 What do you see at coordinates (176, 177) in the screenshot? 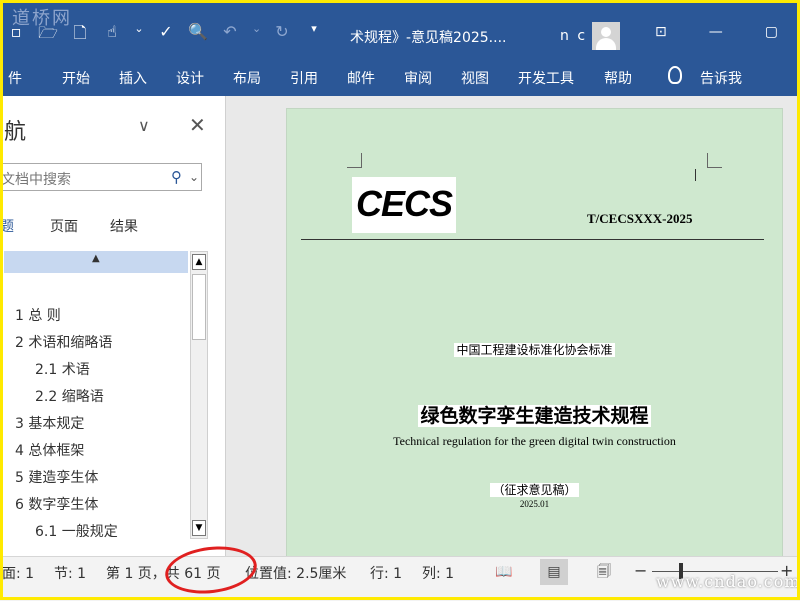
I see `search-icon: ⚲` at bounding box center [176, 177].